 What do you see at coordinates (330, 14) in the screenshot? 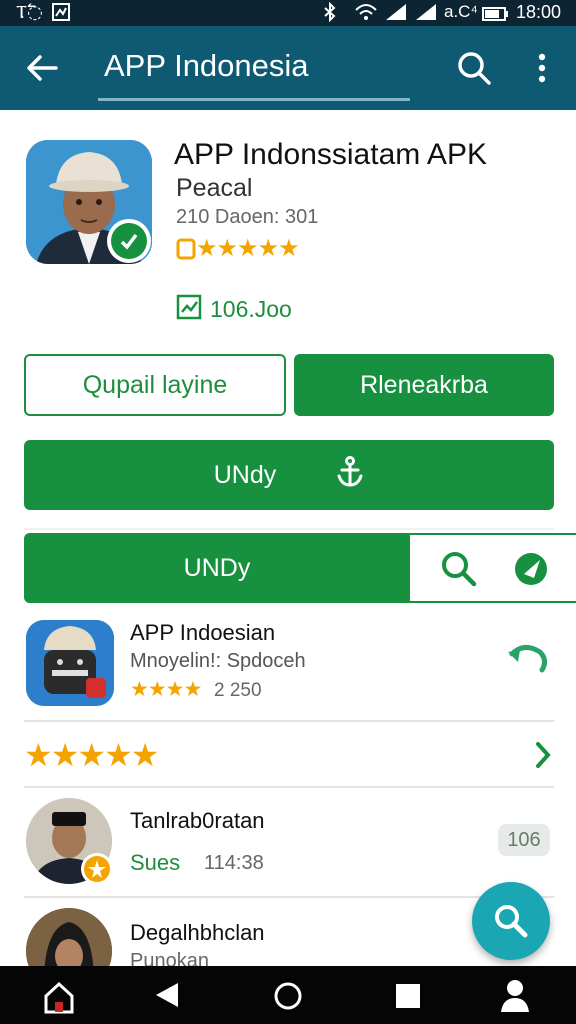
I see `bluetooth-icon` at bounding box center [330, 14].